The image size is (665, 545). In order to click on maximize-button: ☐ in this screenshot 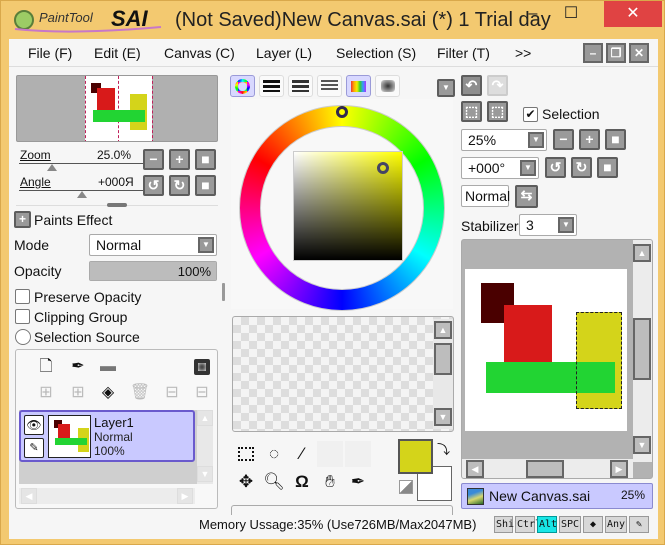, I will do `click(571, 14)`.